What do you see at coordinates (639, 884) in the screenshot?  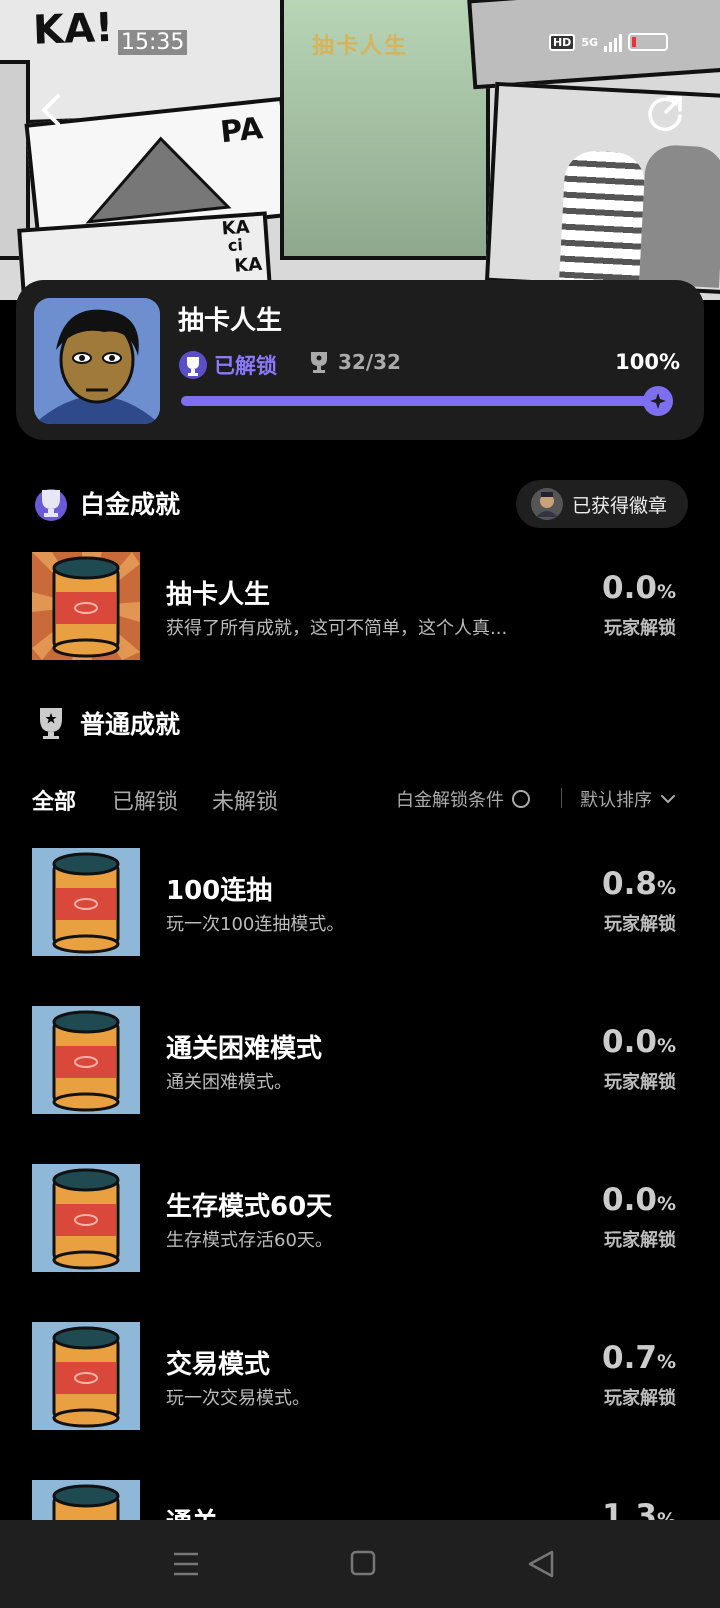 I see `achievement-unlock-rate: 0.8%` at bounding box center [639, 884].